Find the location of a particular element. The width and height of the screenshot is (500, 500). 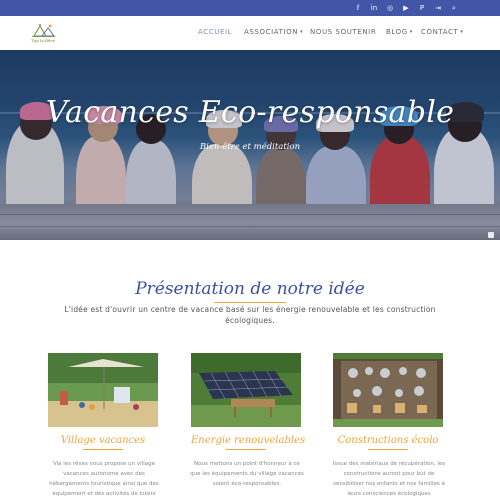

search-icon: ⌕ is located at coordinates (454, 8).